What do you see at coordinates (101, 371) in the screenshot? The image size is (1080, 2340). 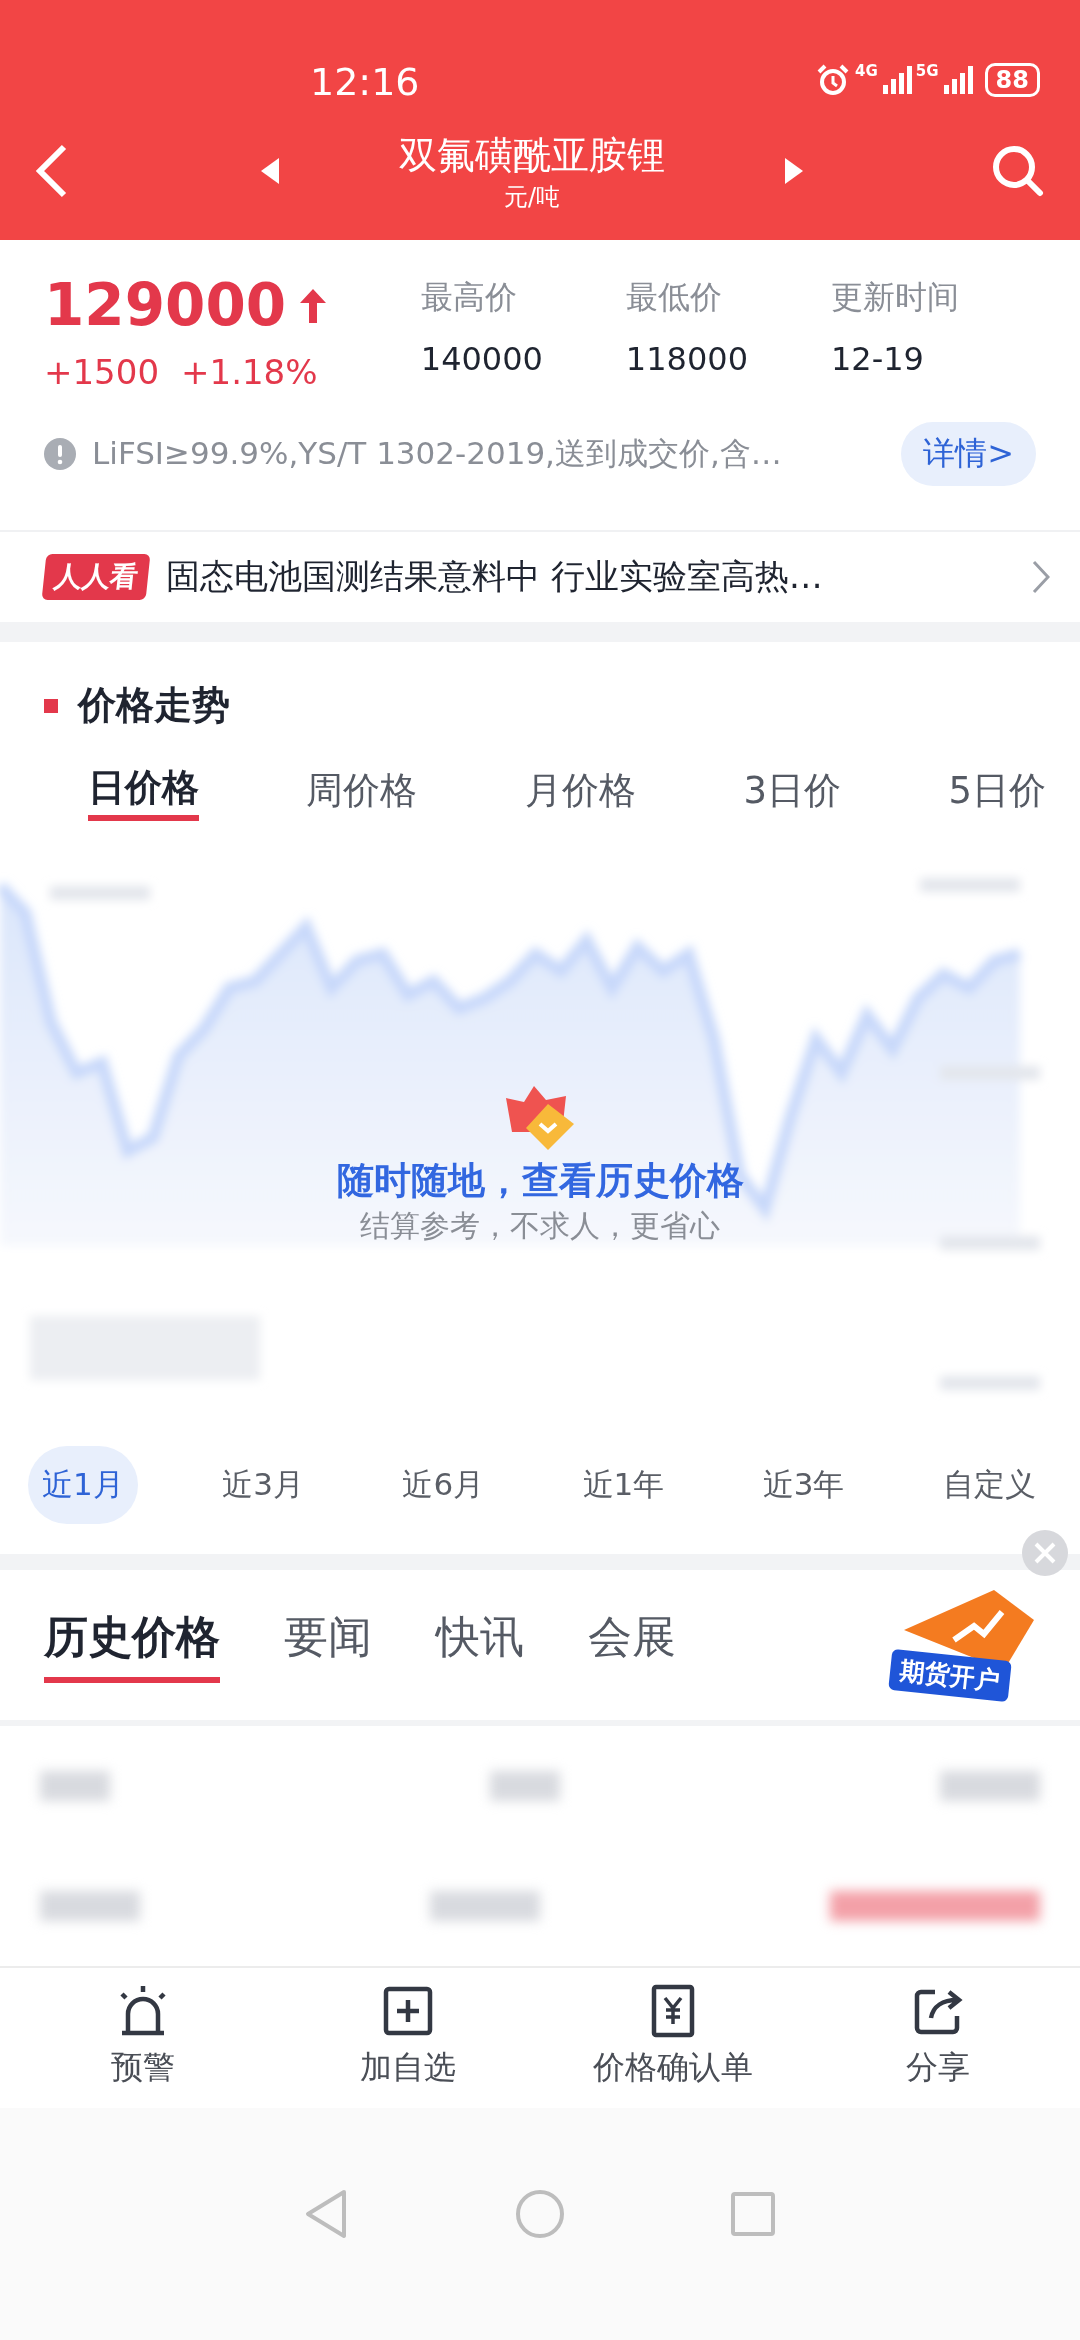 I see `change-value: +1500` at bounding box center [101, 371].